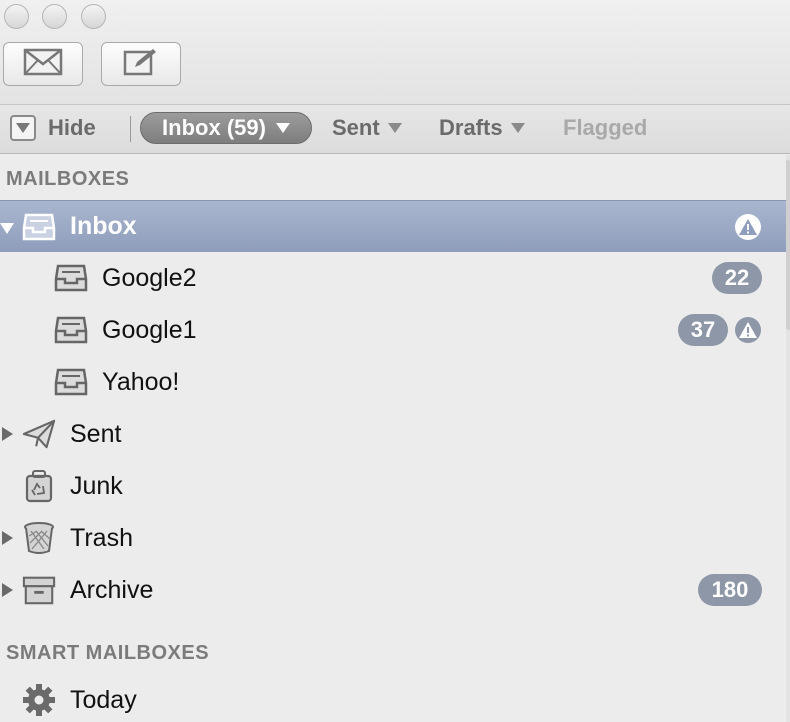 The width and height of the screenshot is (790, 722). I want to click on smart-mailboxes-header: SMART MAILBOXES, so click(108, 653).